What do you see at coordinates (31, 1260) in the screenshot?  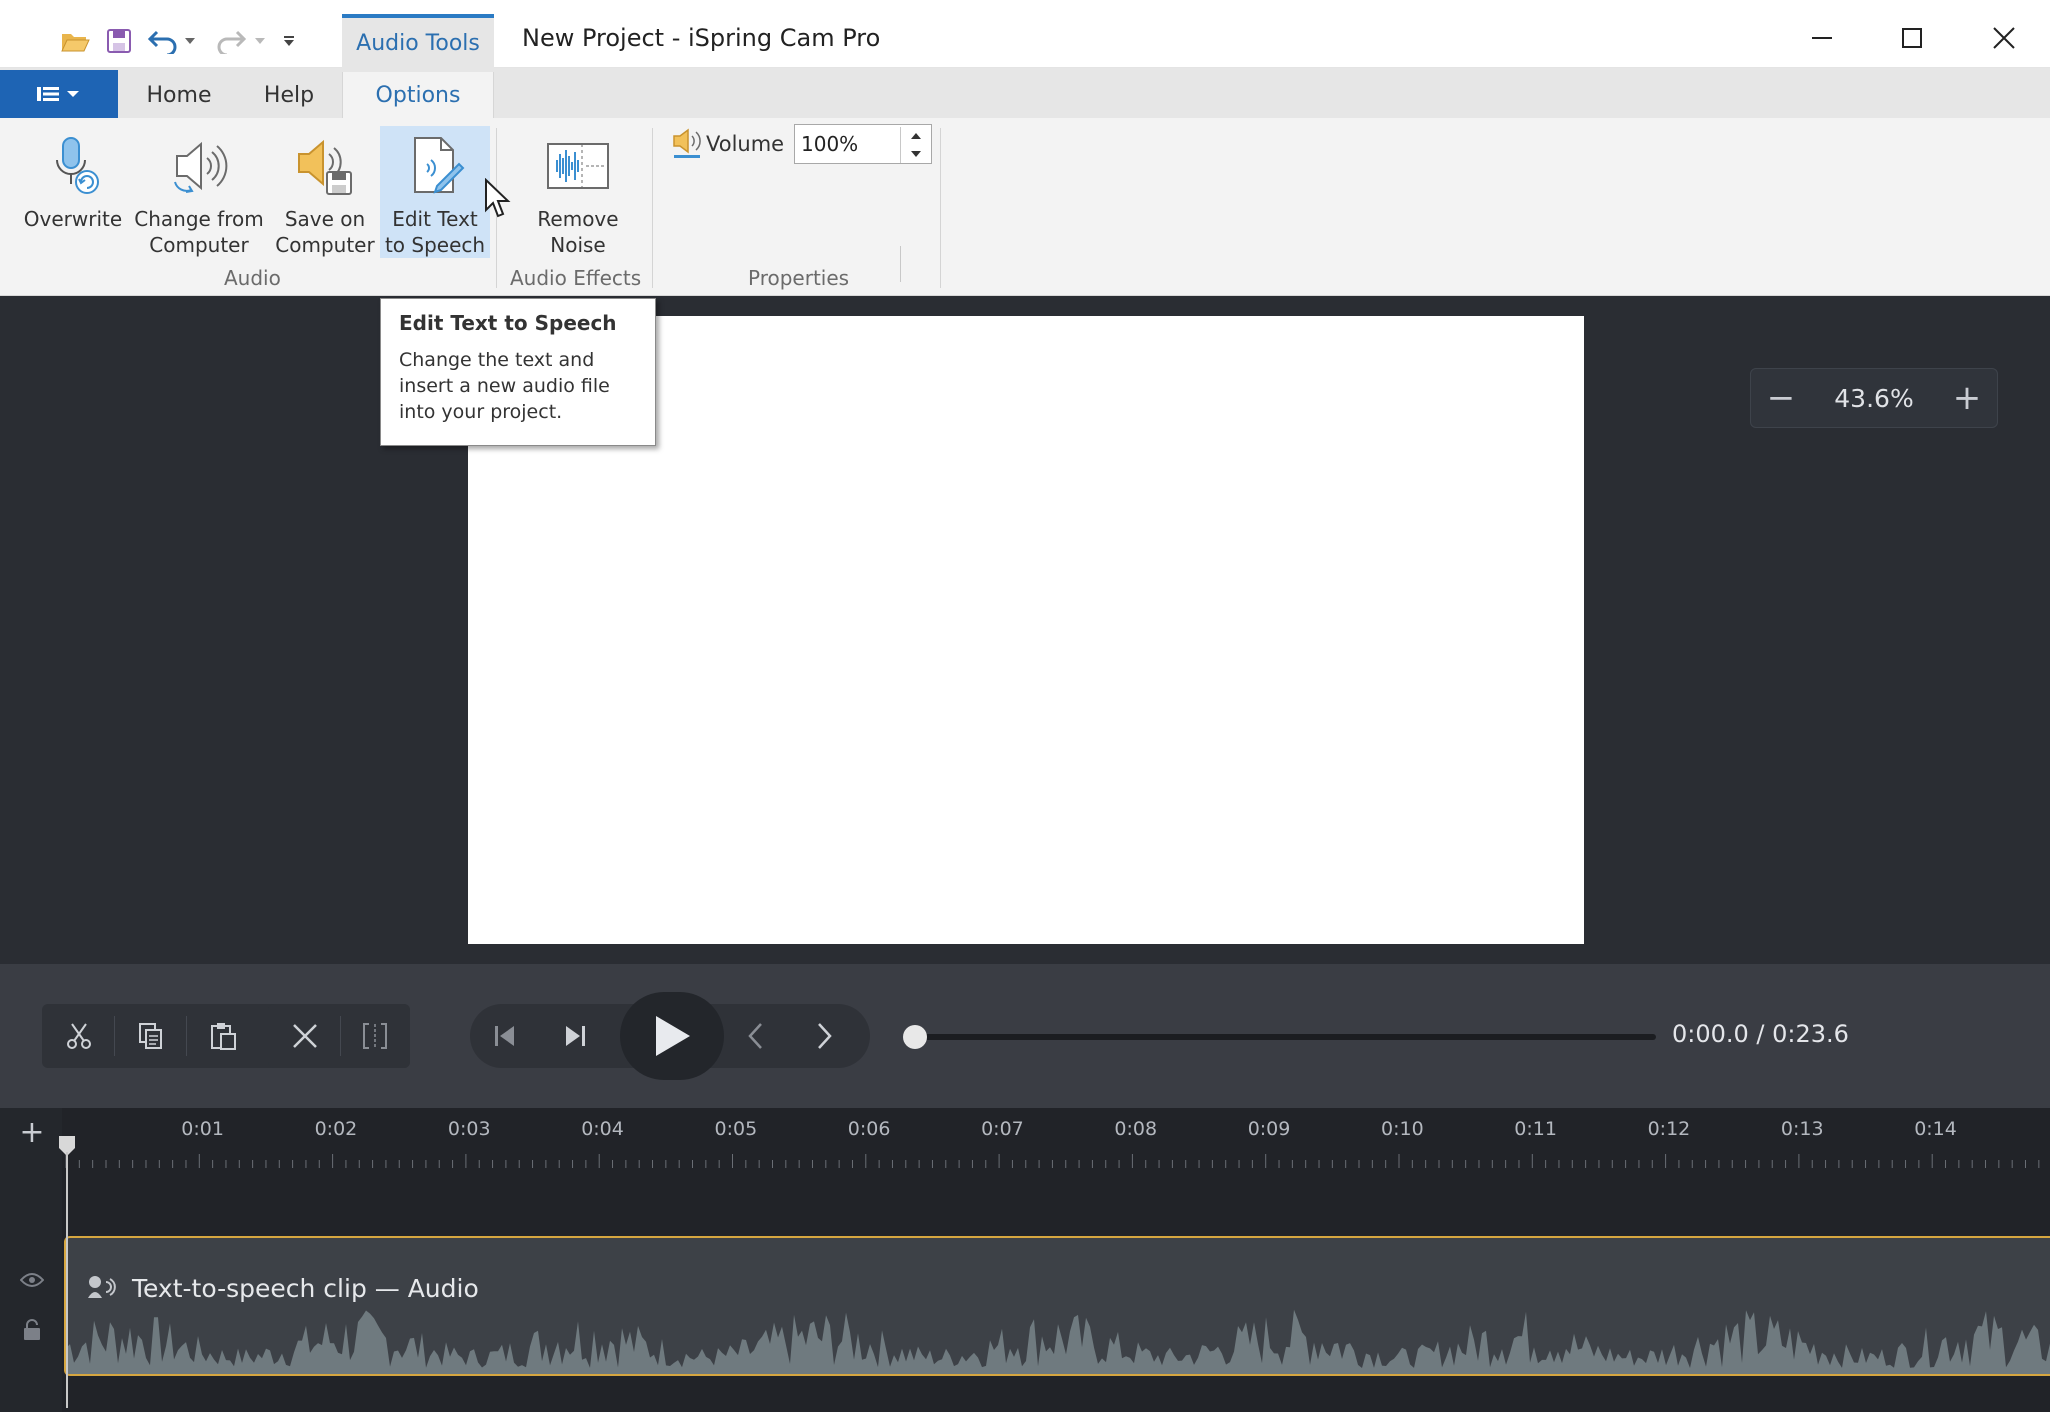 I see `timeline-sidebar: +` at bounding box center [31, 1260].